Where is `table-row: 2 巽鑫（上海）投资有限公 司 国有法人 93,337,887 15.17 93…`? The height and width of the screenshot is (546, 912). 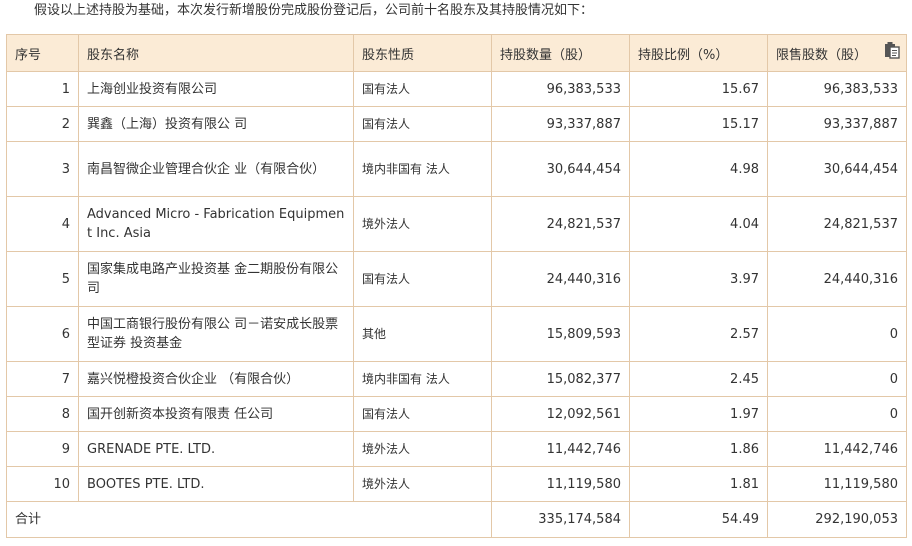
table-row: 2 巽鑫（上海）投资有限公 司 国有法人 93,337,887 15.17 93… is located at coordinates (456, 124).